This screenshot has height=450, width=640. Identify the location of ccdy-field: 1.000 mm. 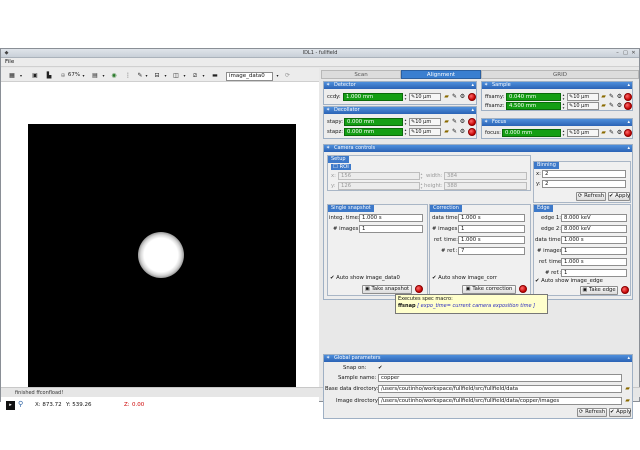
(373, 97).